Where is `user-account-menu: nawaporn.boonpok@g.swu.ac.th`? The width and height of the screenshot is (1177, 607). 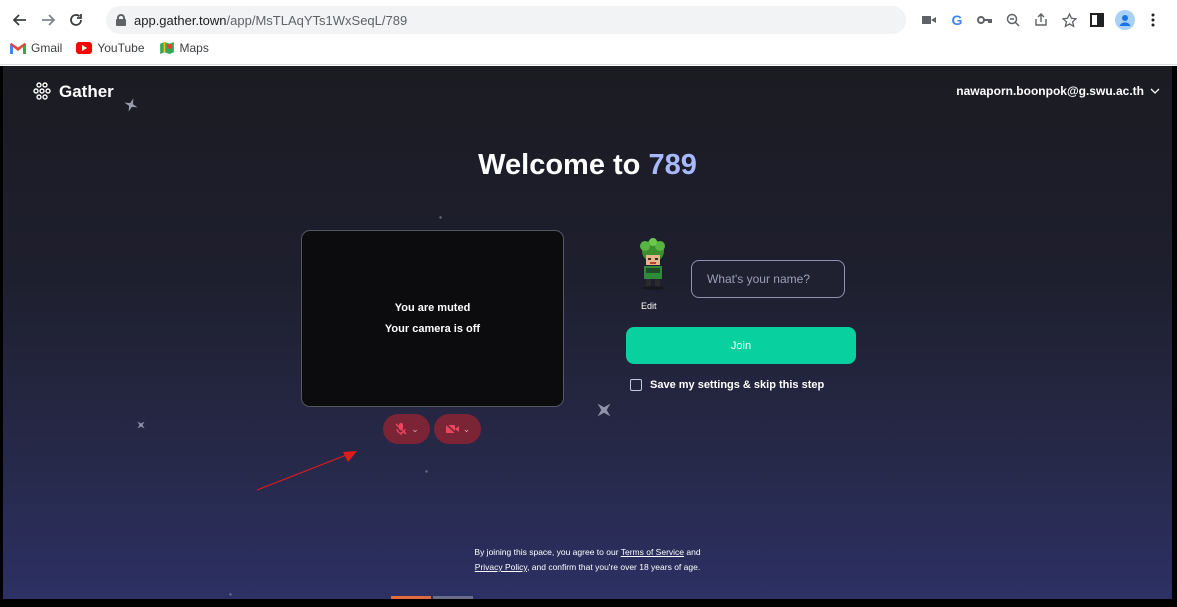
user-account-menu: nawaporn.boonpok@g.swu.ac.th is located at coordinates (1058, 91).